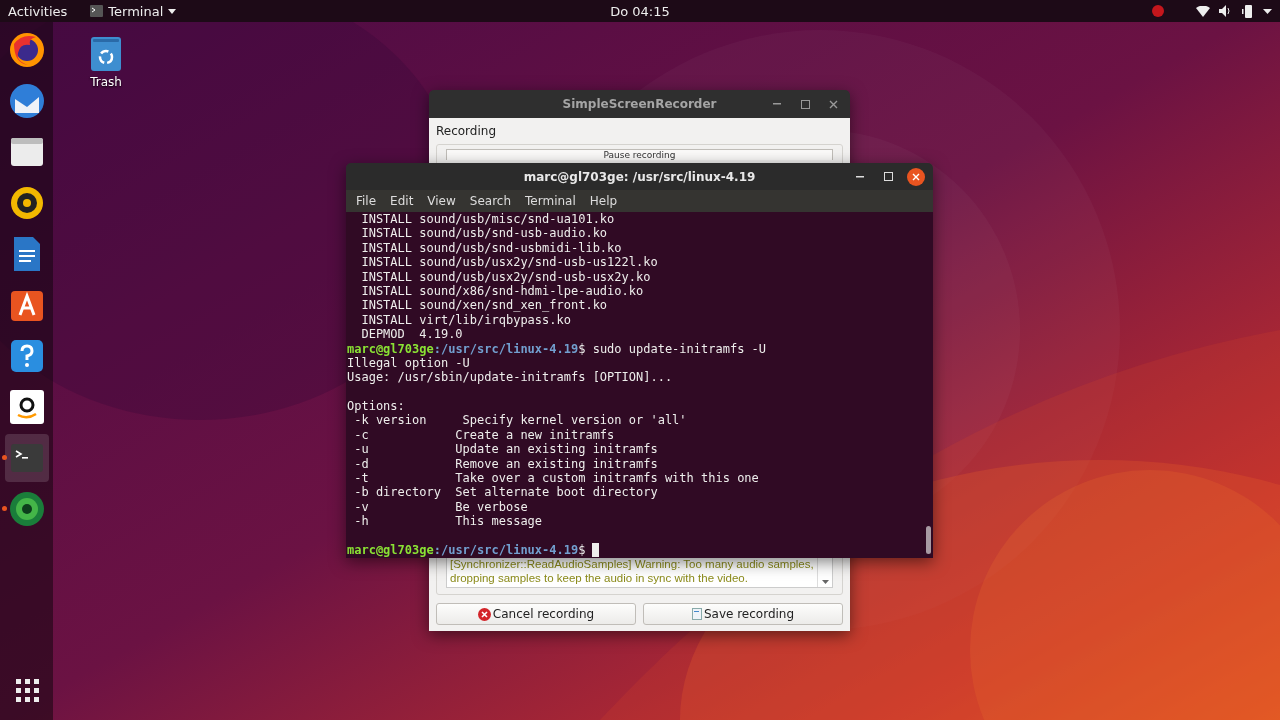 This screenshot has height=720, width=1280. Describe the element at coordinates (520, 420) in the screenshot. I see `output-line: -k version Specify kernel version or 'all'` at that location.